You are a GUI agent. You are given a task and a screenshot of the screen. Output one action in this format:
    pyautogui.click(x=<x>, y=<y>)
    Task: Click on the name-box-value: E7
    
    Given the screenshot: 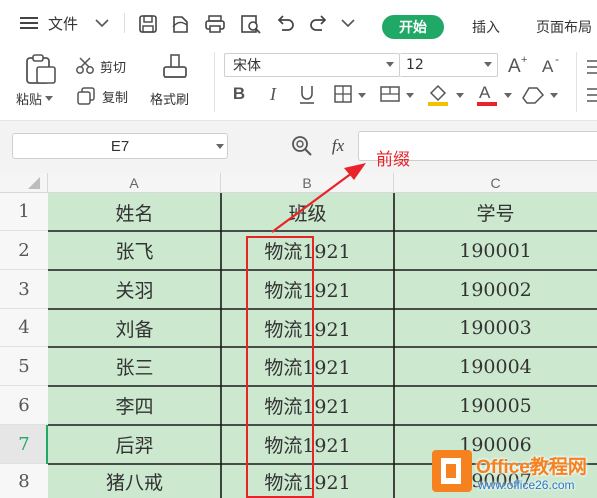 What is the action you would take?
    pyautogui.click(x=120, y=146)
    